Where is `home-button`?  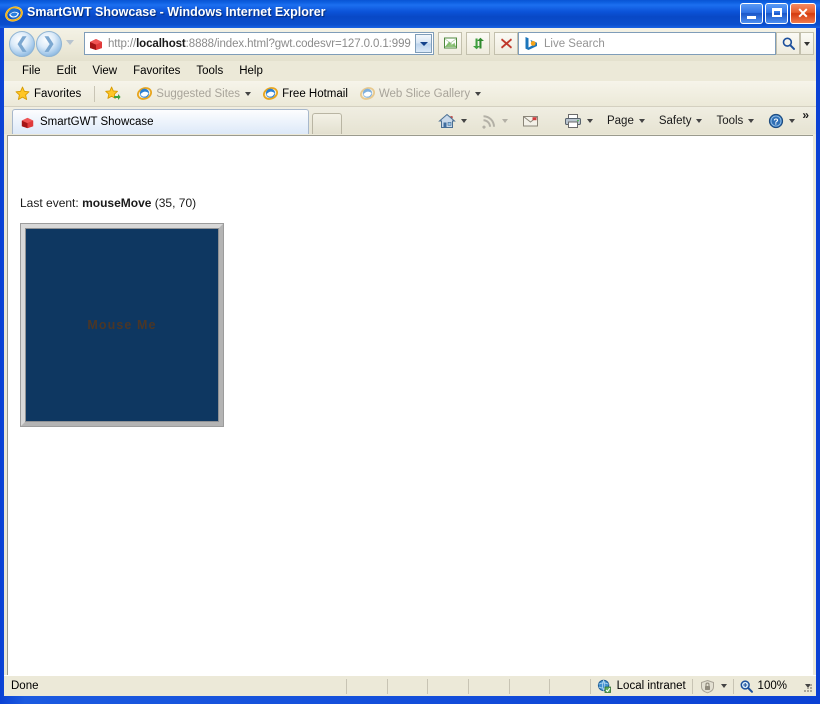 home-button is located at coordinates (452, 121).